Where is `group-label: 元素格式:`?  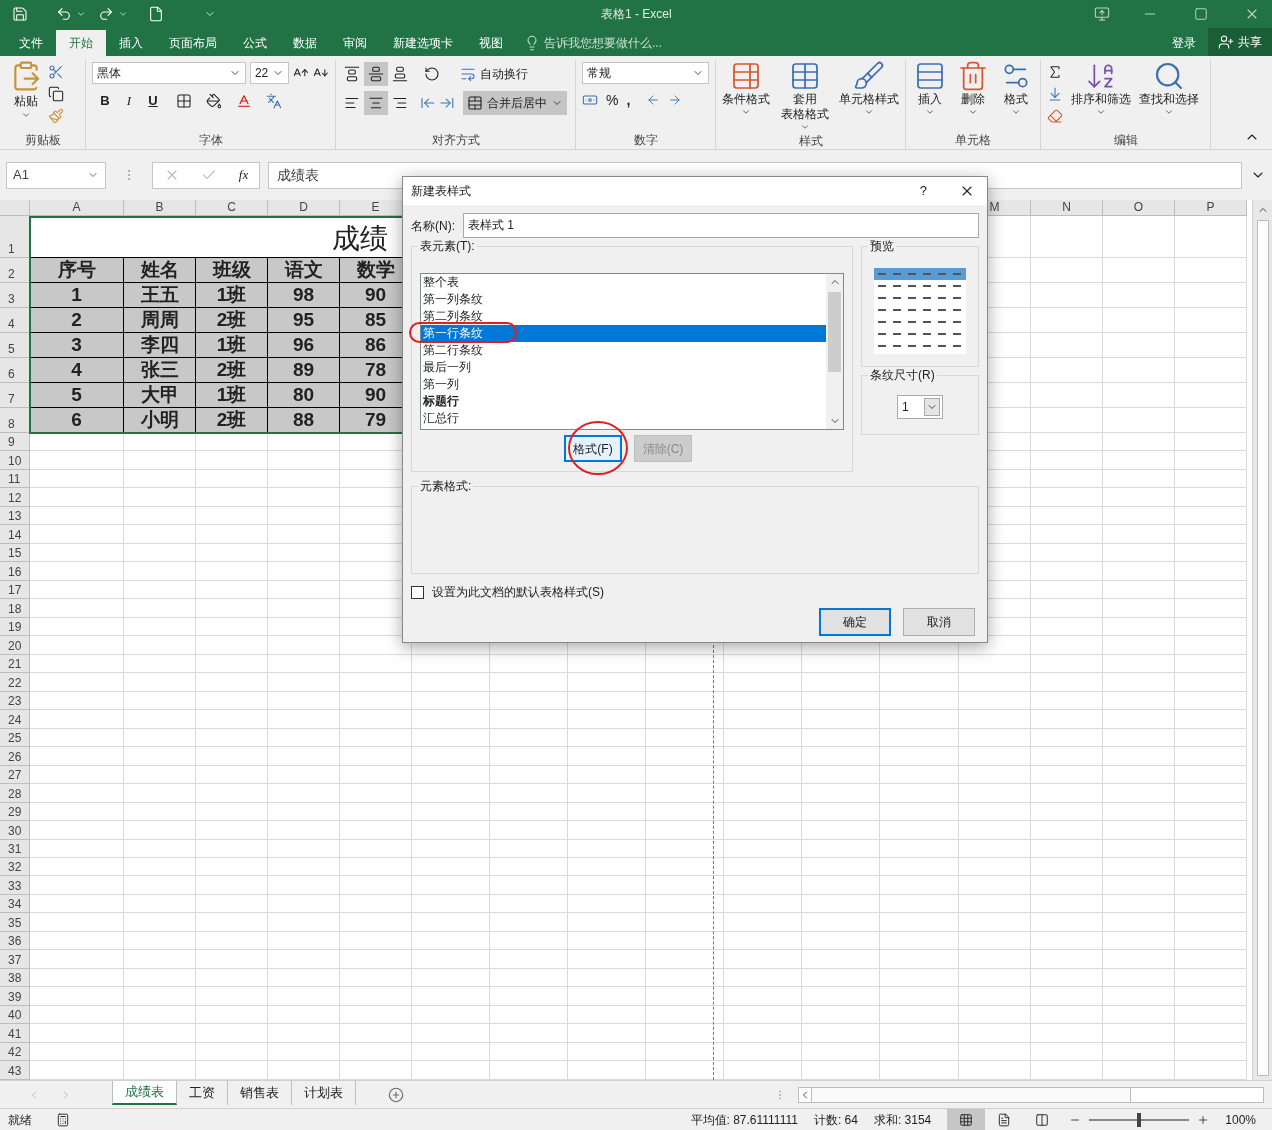
group-label: 元素格式: is located at coordinates (446, 486).